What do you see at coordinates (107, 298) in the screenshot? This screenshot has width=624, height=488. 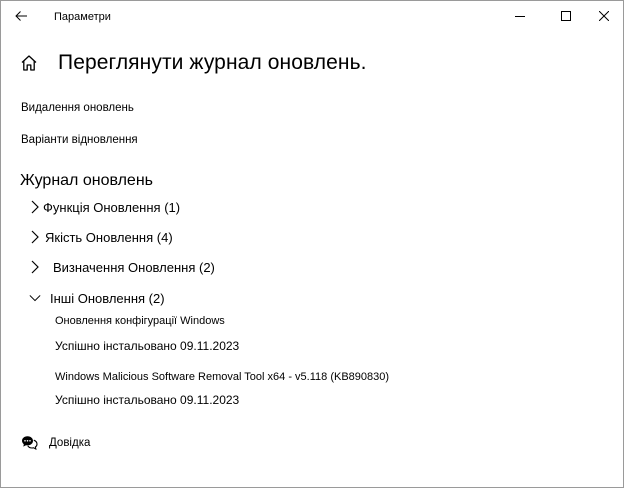 I see `group-label: Інші Оновлення (2)` at bounding box center [107, 298].